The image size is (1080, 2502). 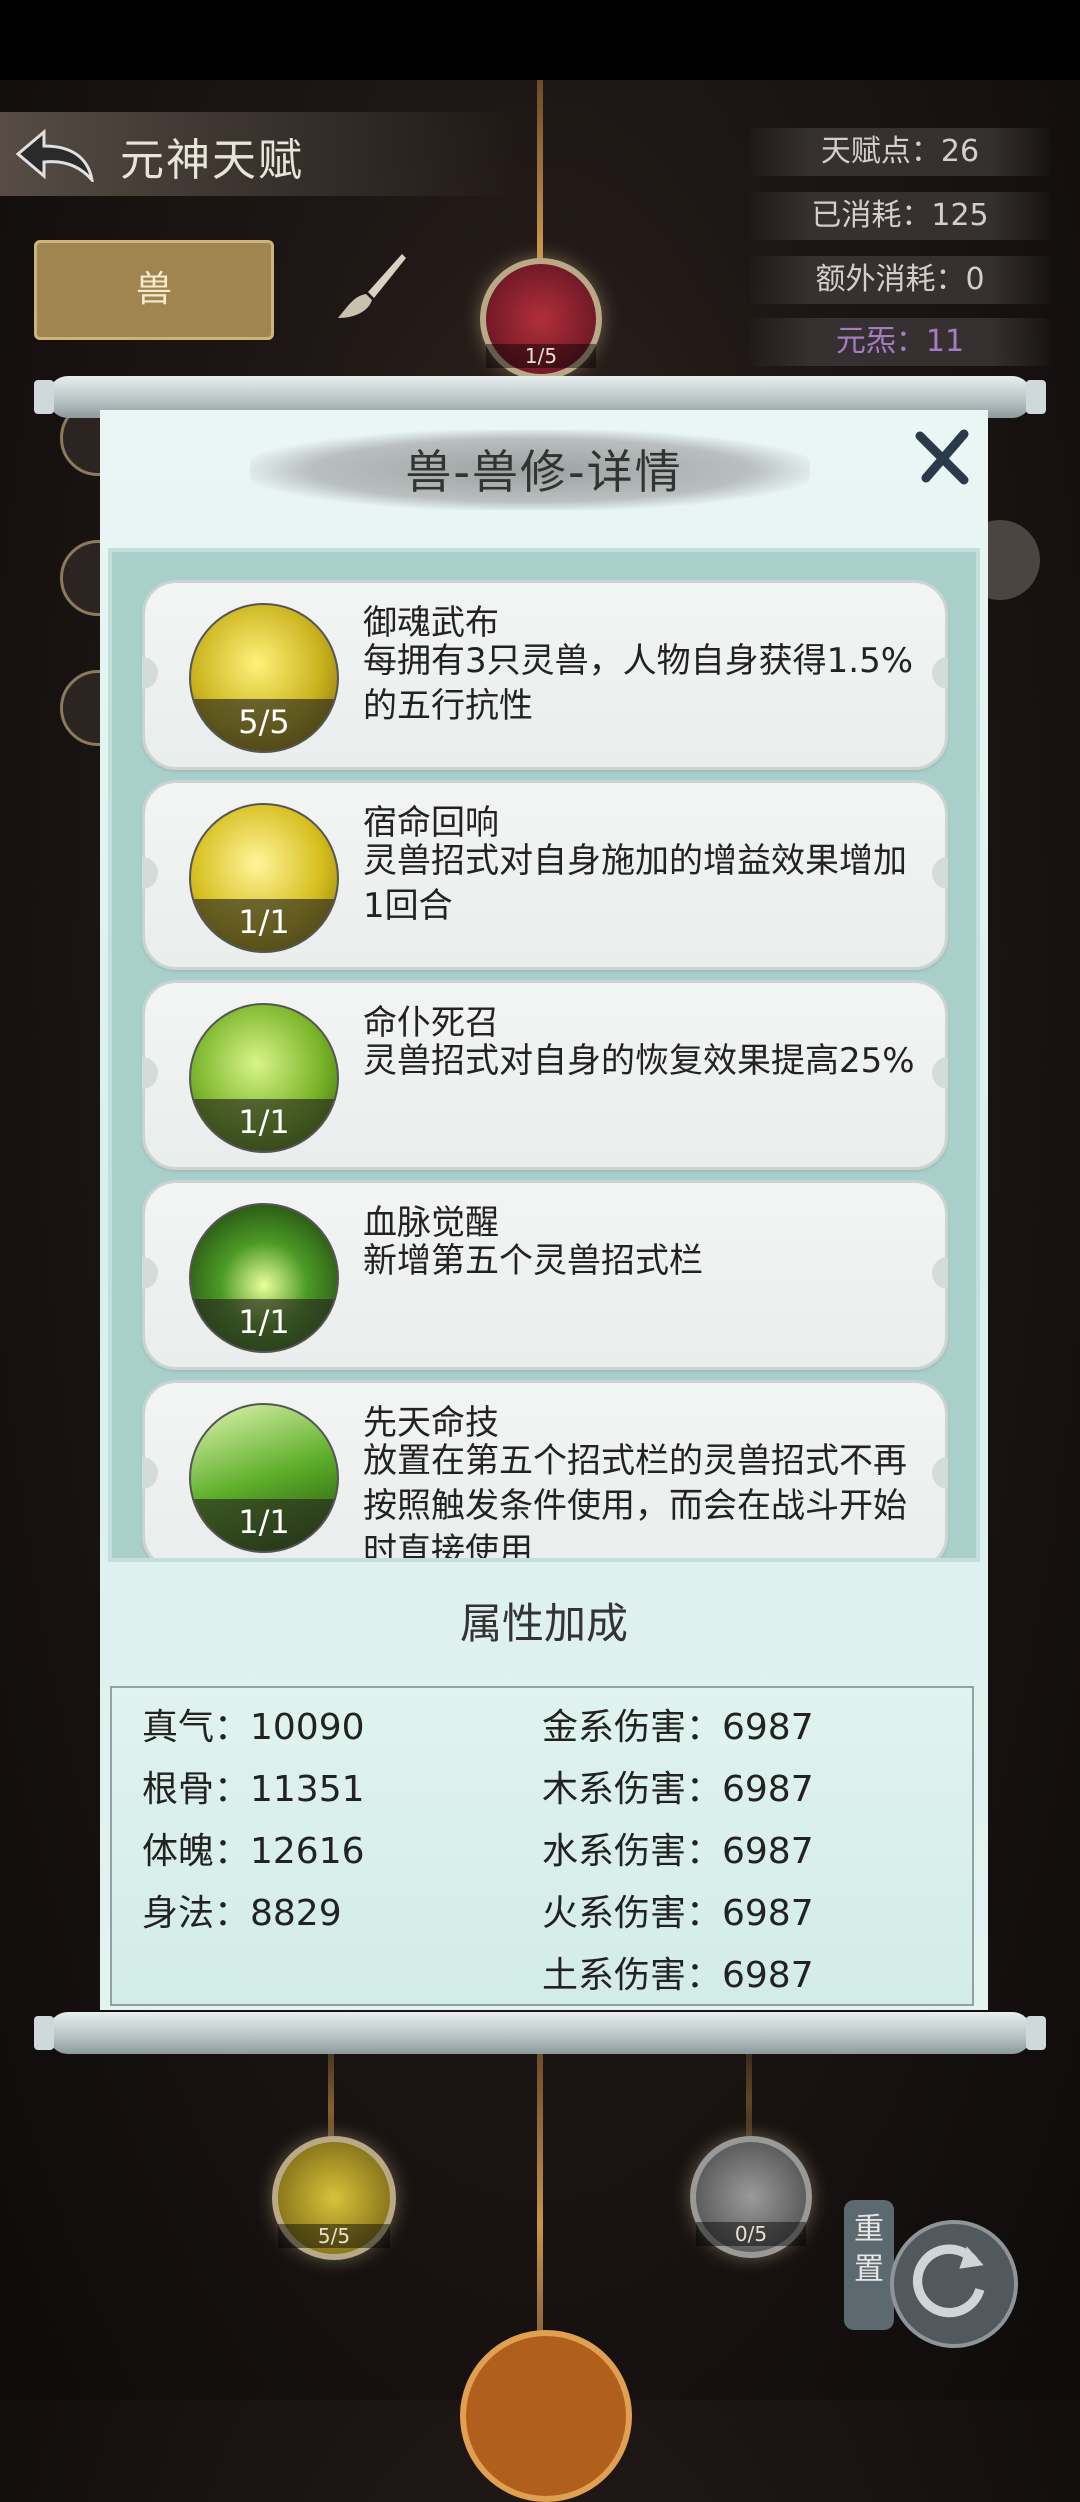 I want to click on reset-button, so click(x=954, y=2284).